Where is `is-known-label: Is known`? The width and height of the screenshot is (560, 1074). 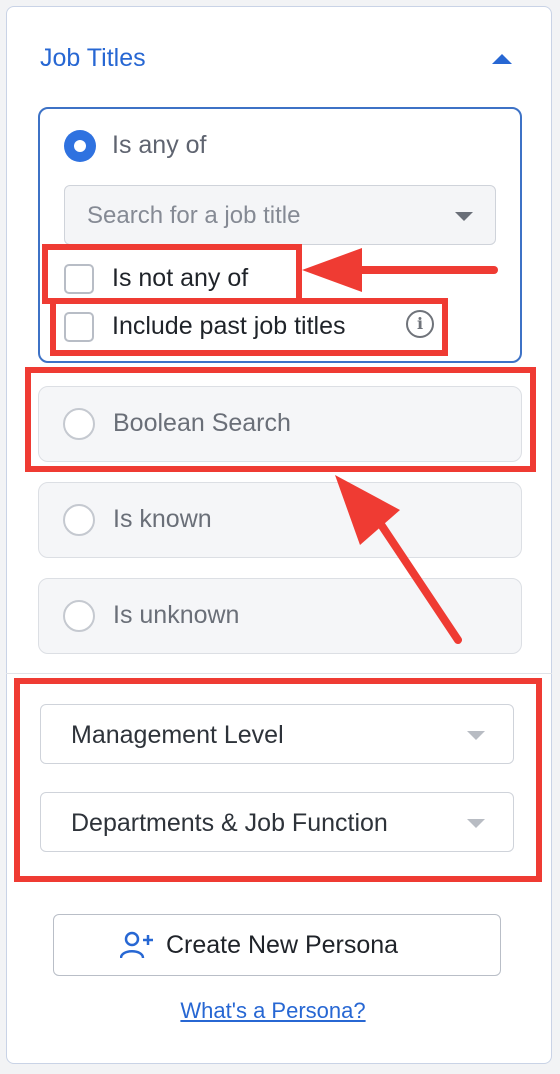
is-known-label: Is known is located at coordinates (162, 519).